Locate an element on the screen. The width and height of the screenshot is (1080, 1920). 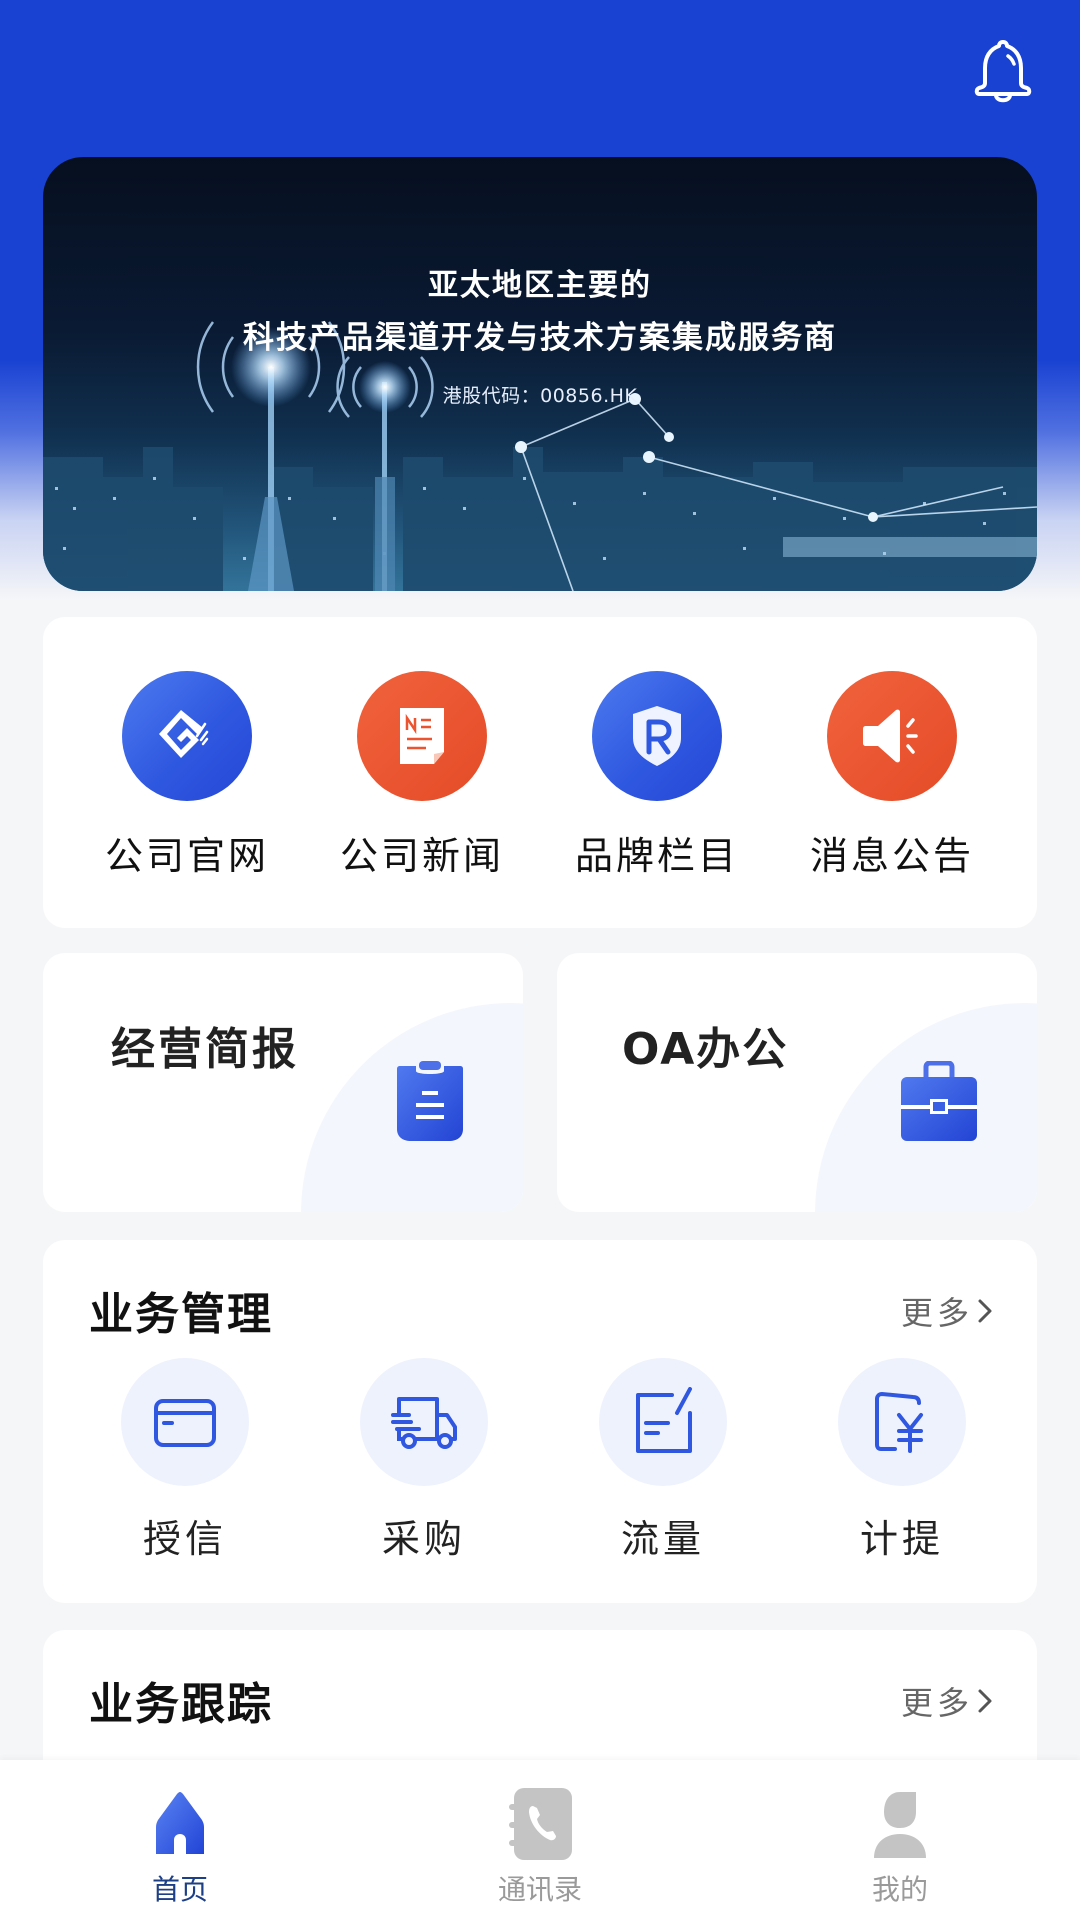
bottom-tab-bar: 首页 通讯录 我的 is located at coordinates (540, 1840).